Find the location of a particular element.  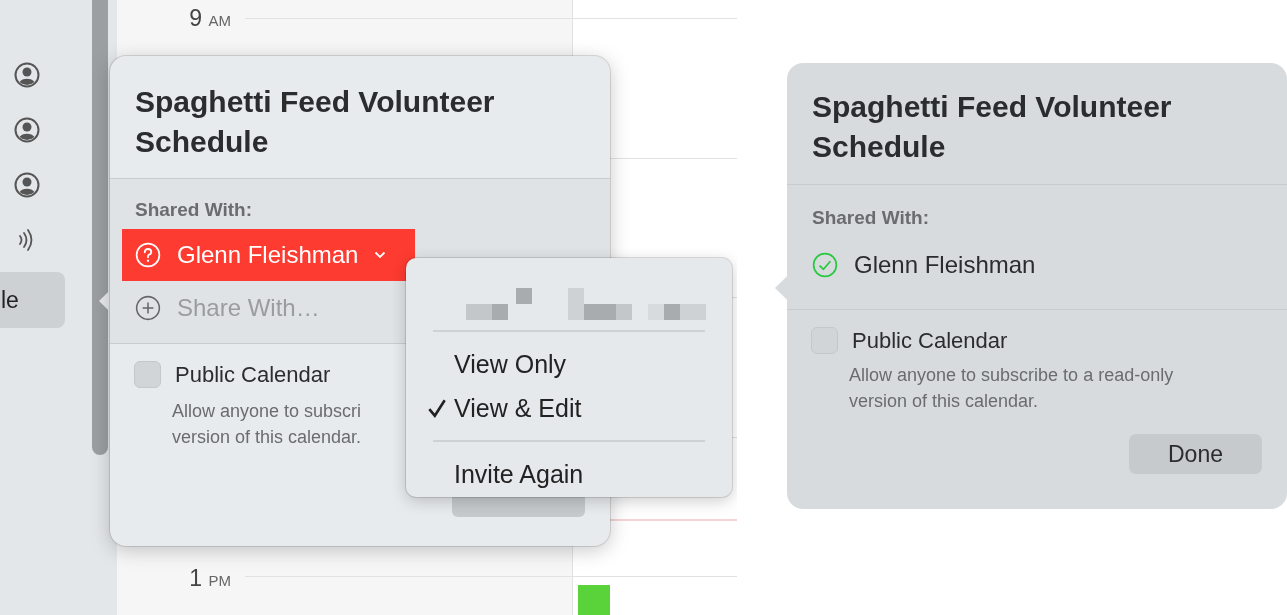

menu-item: Invite Again is located at coordinates (569, 474).